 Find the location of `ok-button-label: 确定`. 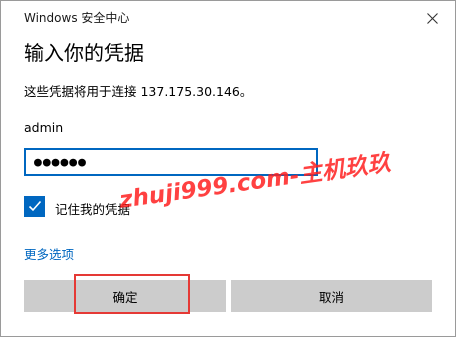

ok-button-label: 确定 is located at coordinates (125, 297).